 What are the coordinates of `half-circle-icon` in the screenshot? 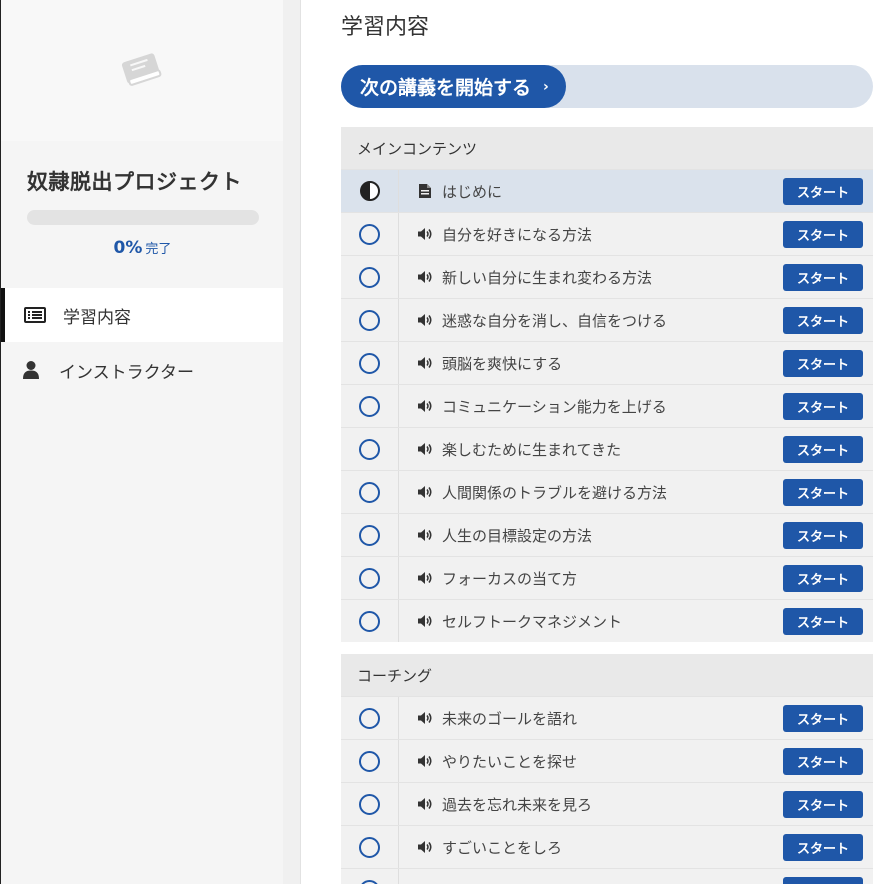 It's located at (369, 191).